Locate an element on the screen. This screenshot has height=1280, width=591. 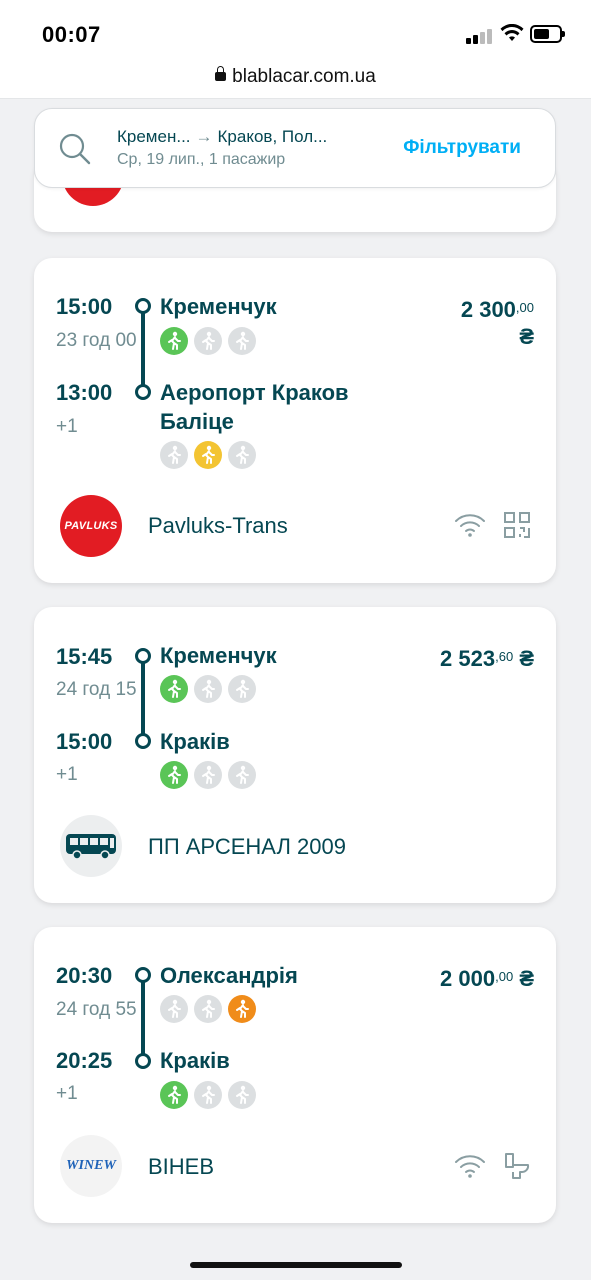
lock-icon is located at coordinates (221, 73).